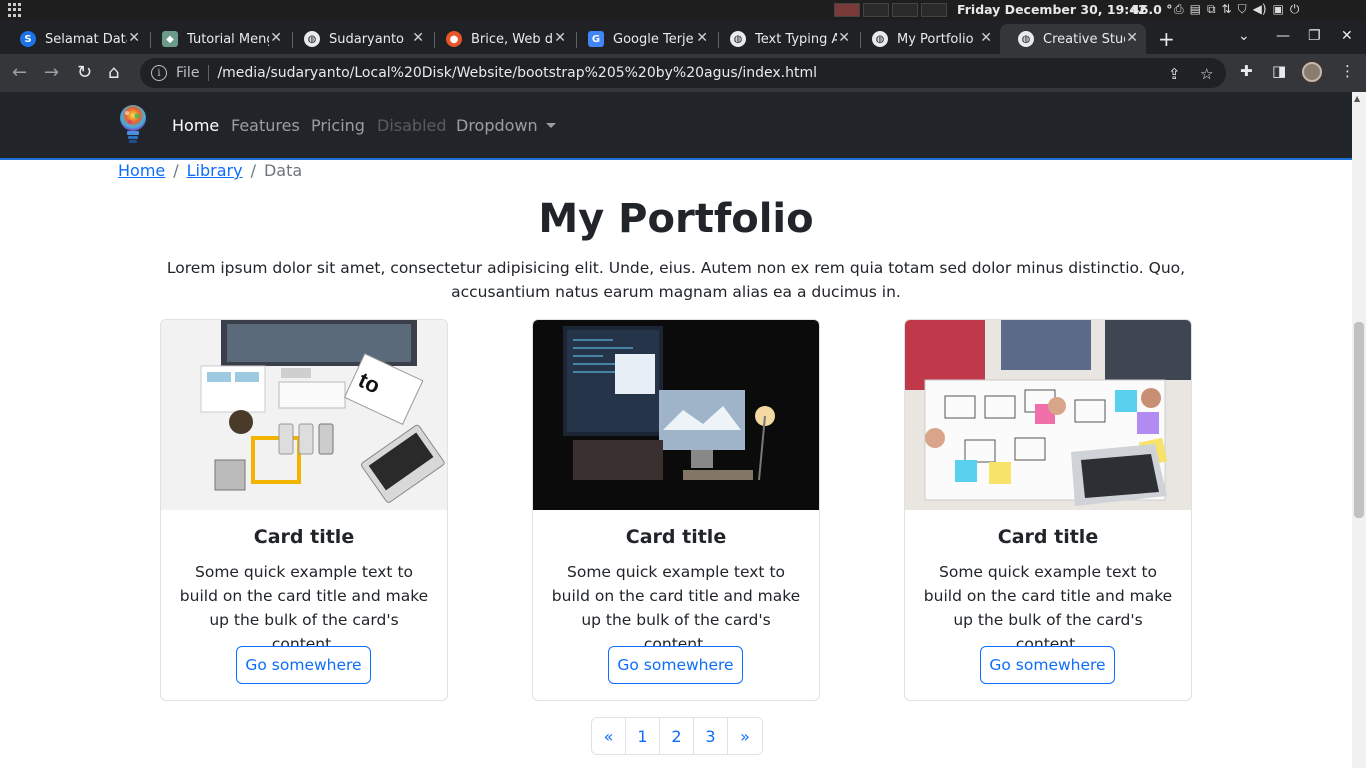  Describe the element at coordinates (796, 39) in the screenshot. I see `tab-label: Text Typing A` at that location.